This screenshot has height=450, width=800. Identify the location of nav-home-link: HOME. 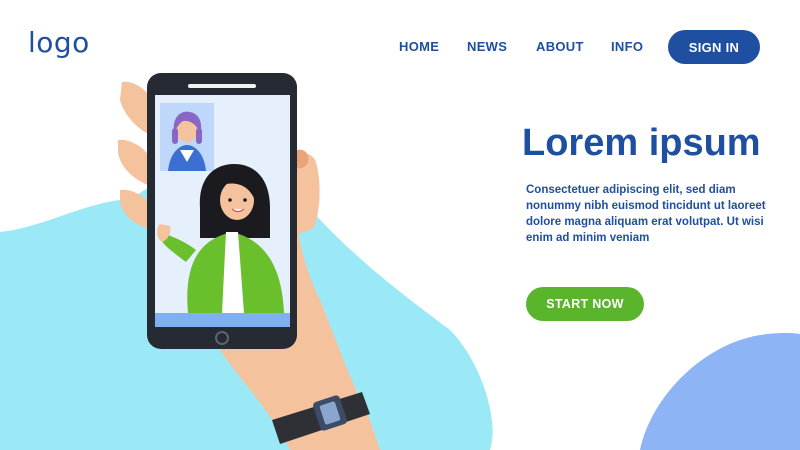
(419, 46).